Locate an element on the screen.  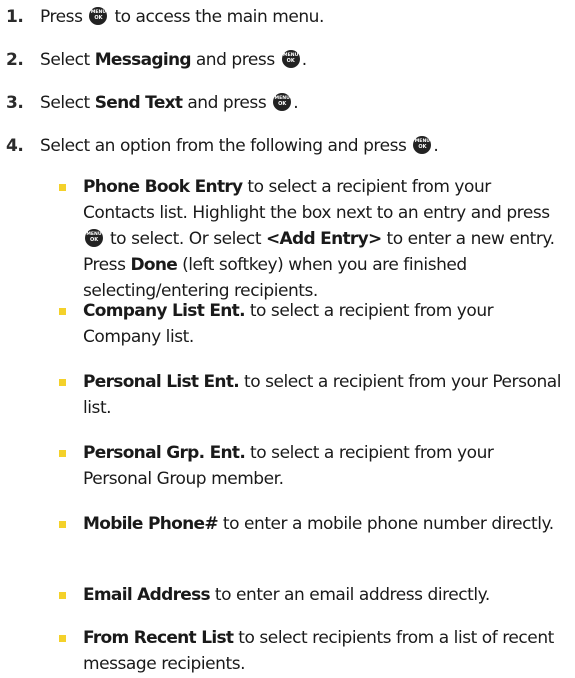
step-number: 1. is located at coordinates (15, 17).